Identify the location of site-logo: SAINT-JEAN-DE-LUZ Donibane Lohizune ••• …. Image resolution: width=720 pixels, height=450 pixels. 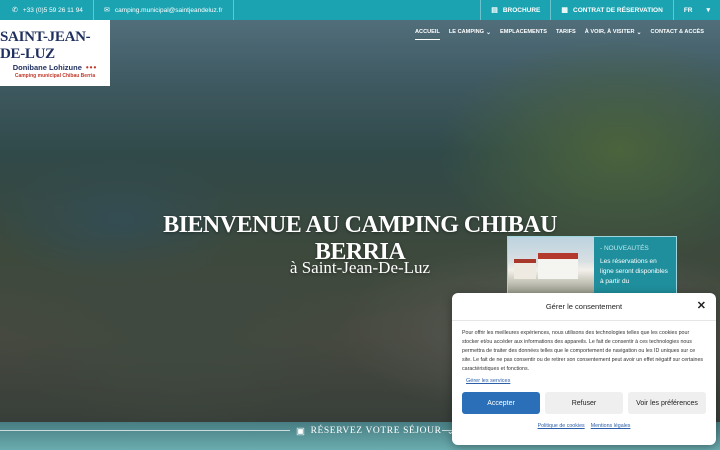
(55, 53).